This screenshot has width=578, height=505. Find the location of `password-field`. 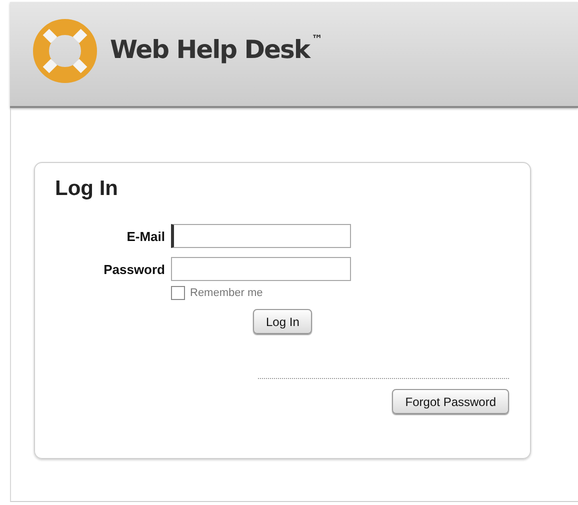

password-field is located at coordinates (261, 269).